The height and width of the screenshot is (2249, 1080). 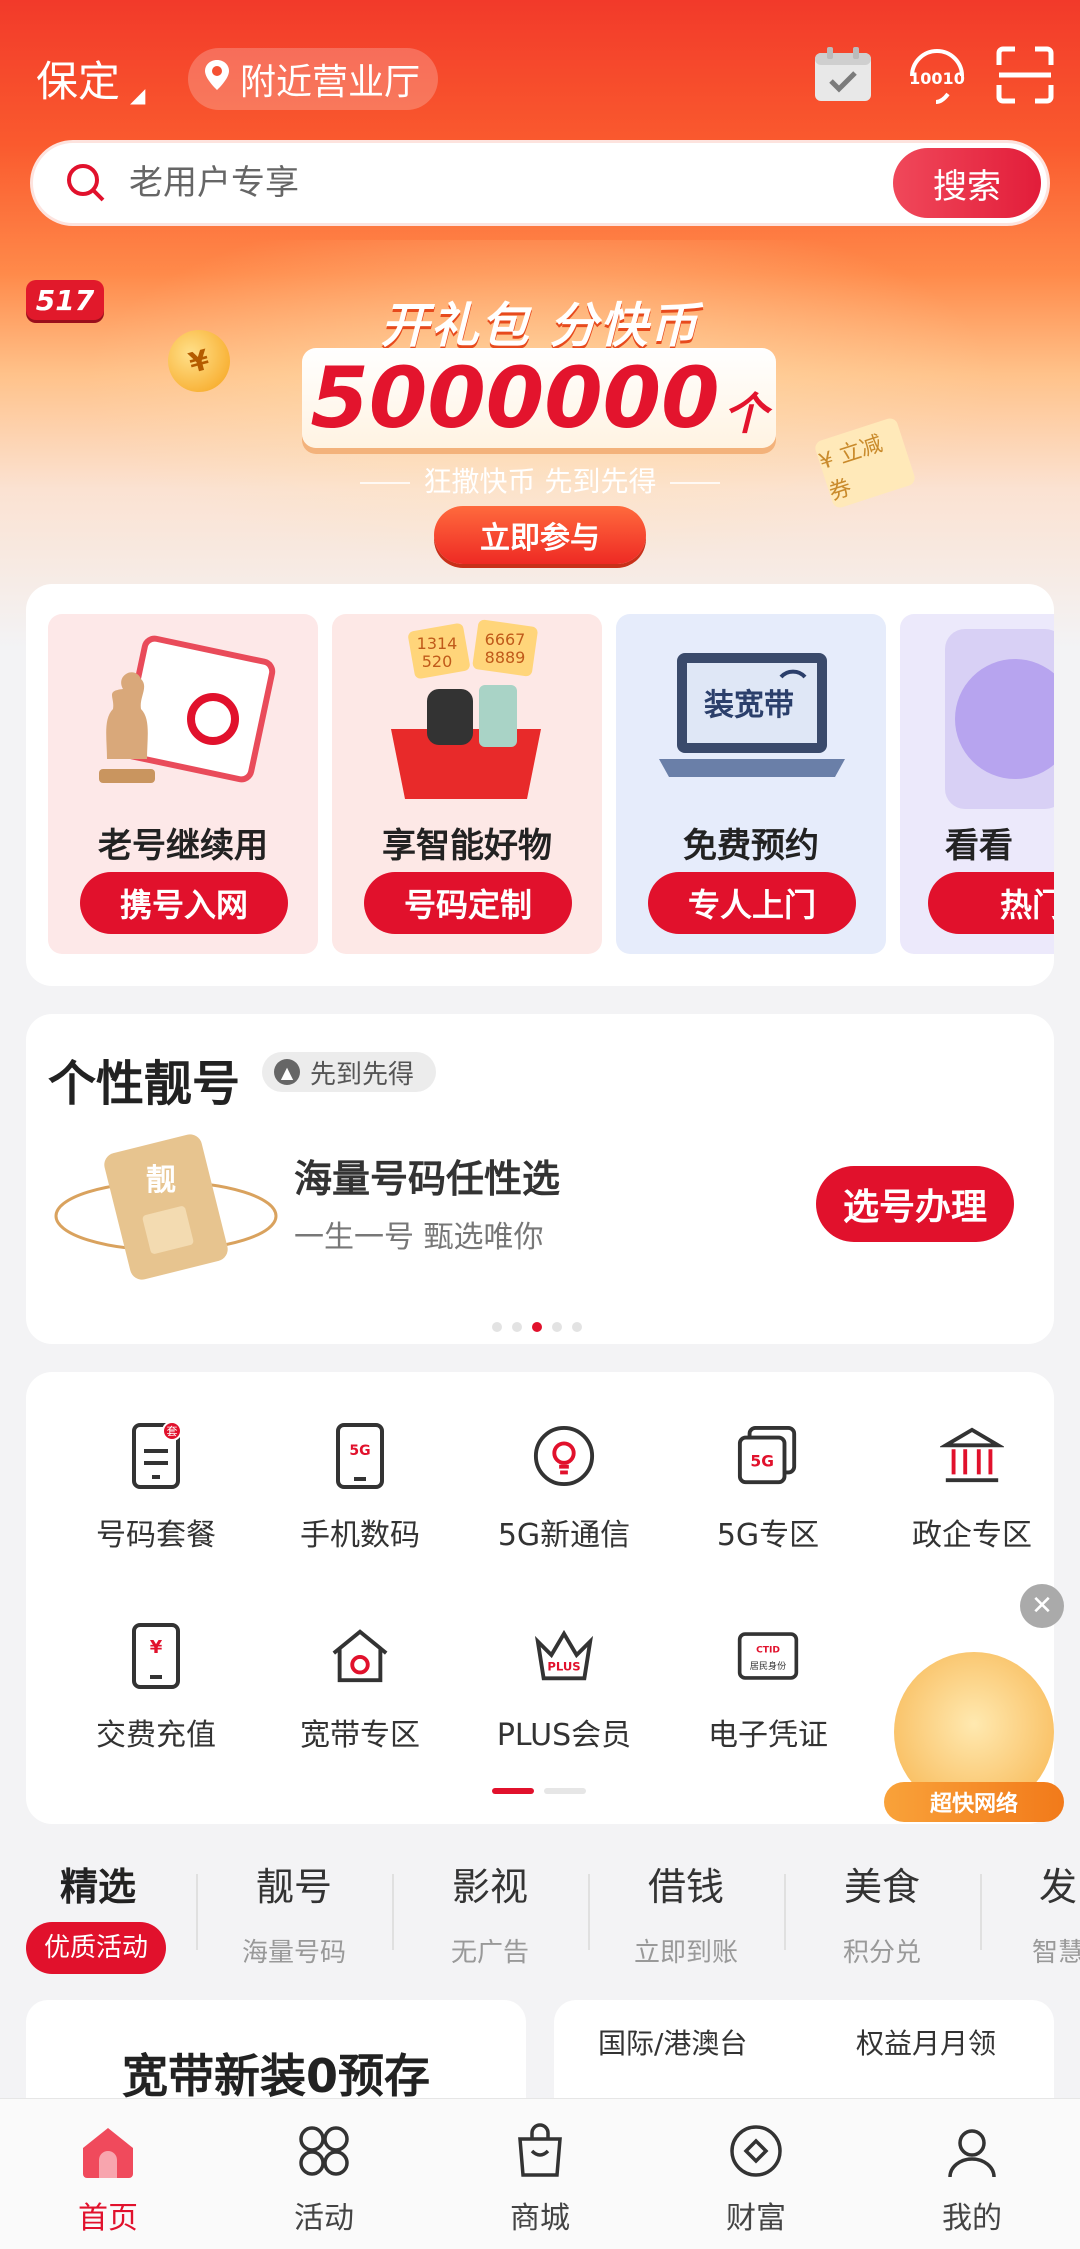 What do you see at coordinates (324, 2218) in the screenshot?
I see `nav-label: 活动` at bounding box center [324, 2218].